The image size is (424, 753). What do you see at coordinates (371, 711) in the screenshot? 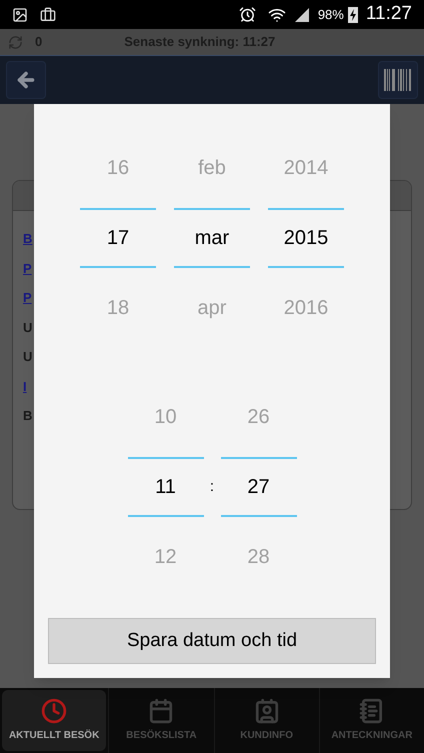
I see `notepad-icon` at bounding box center [371, 711].